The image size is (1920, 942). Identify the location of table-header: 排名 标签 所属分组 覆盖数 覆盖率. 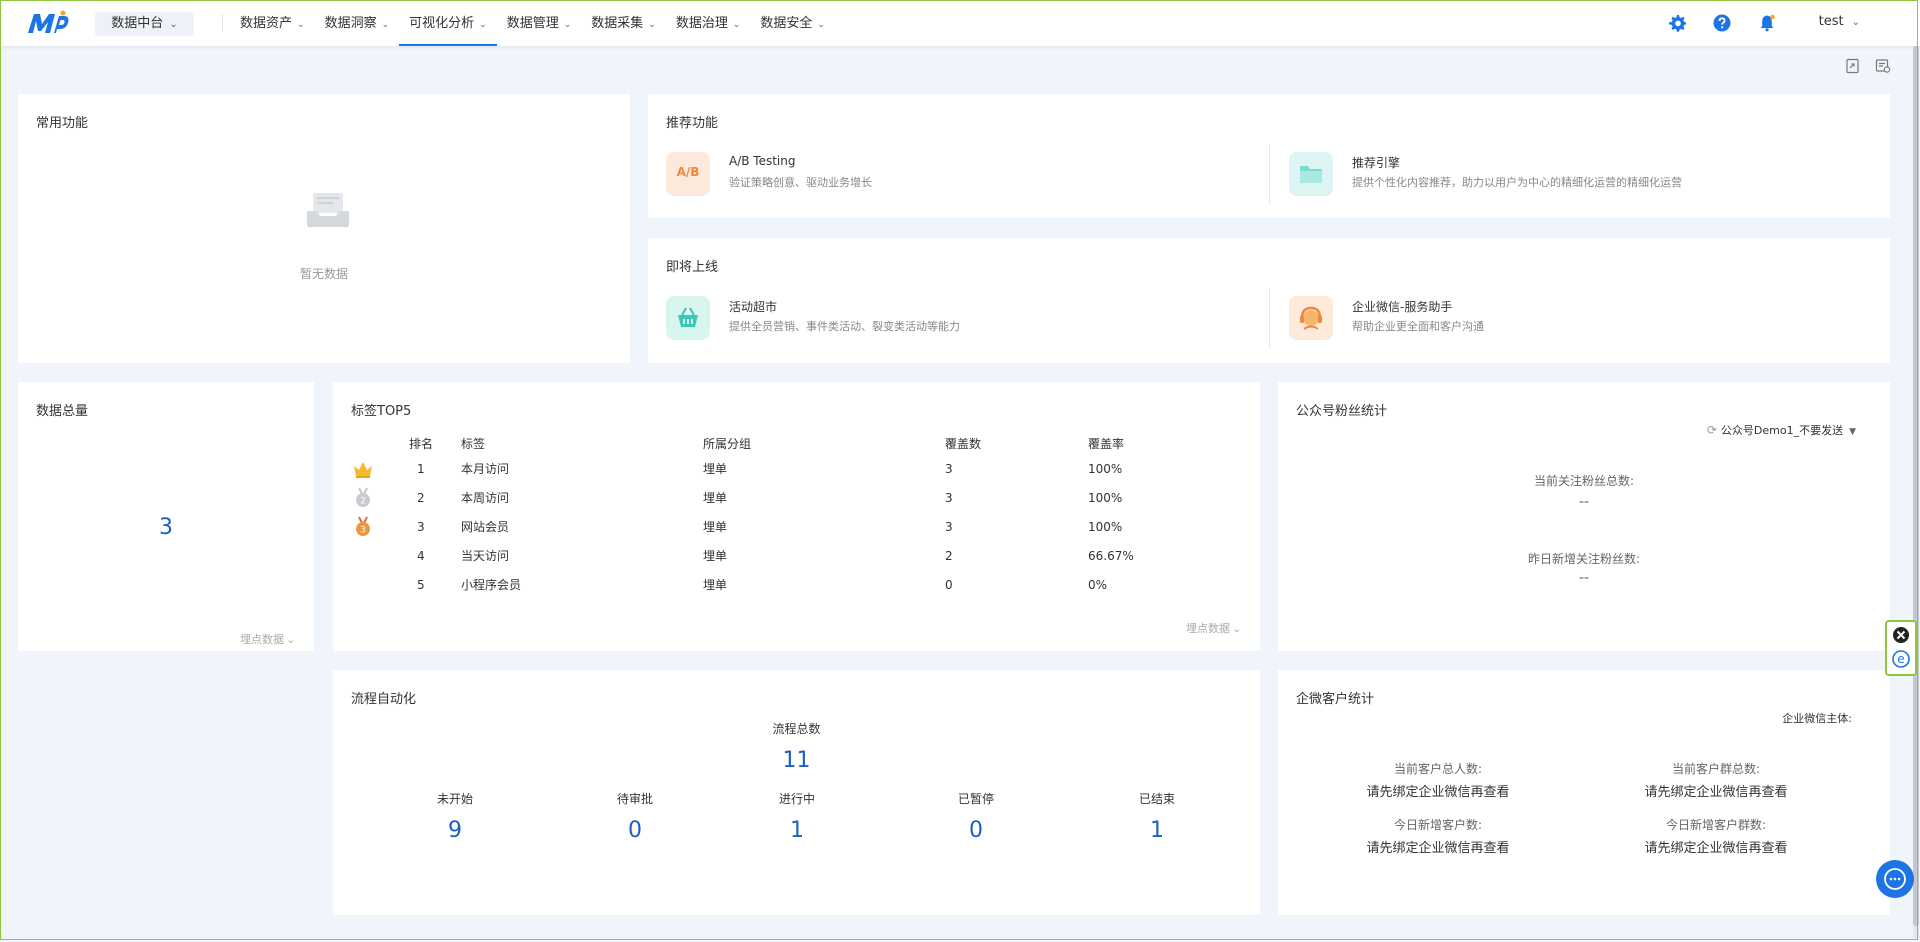
(769, 443).